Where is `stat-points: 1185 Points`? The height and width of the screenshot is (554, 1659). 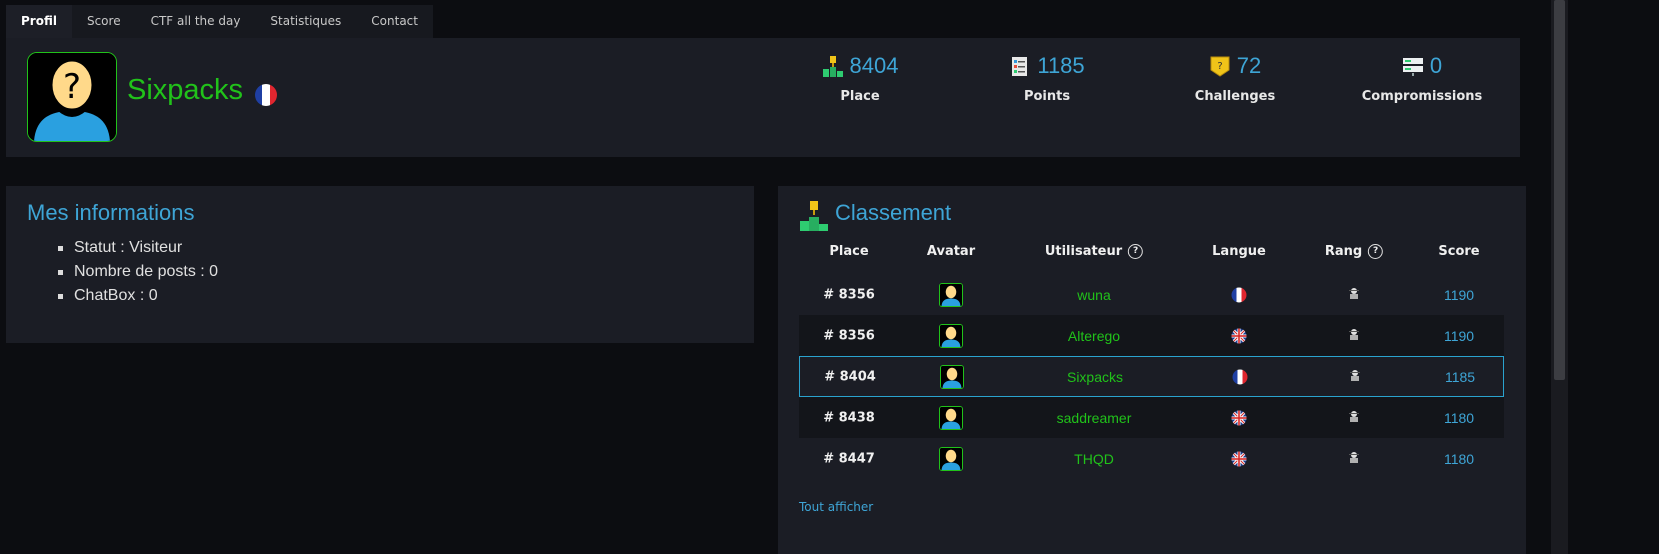 stat-points: 1185 Points is located at coordinates (1047, 78).